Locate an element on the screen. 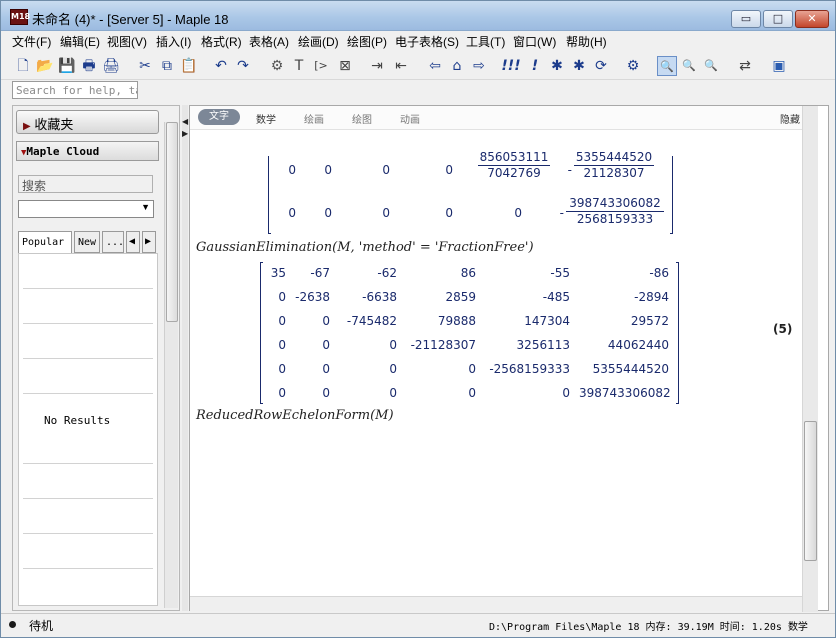  text-icon: T is located at coordinates (299, 66).